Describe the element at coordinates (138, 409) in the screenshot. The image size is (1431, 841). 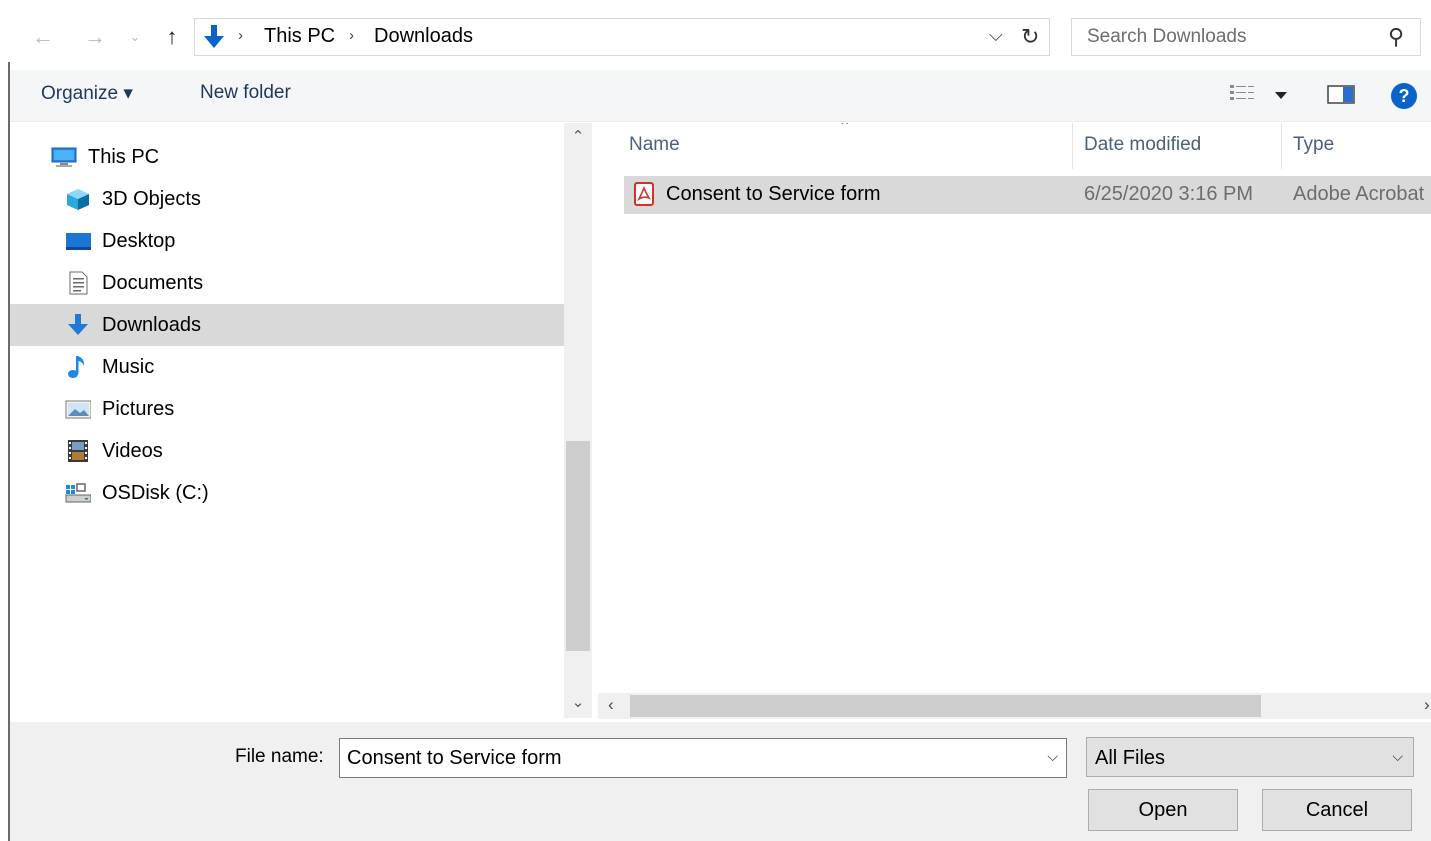
I see `nav-item-label: Pictures` at that location.